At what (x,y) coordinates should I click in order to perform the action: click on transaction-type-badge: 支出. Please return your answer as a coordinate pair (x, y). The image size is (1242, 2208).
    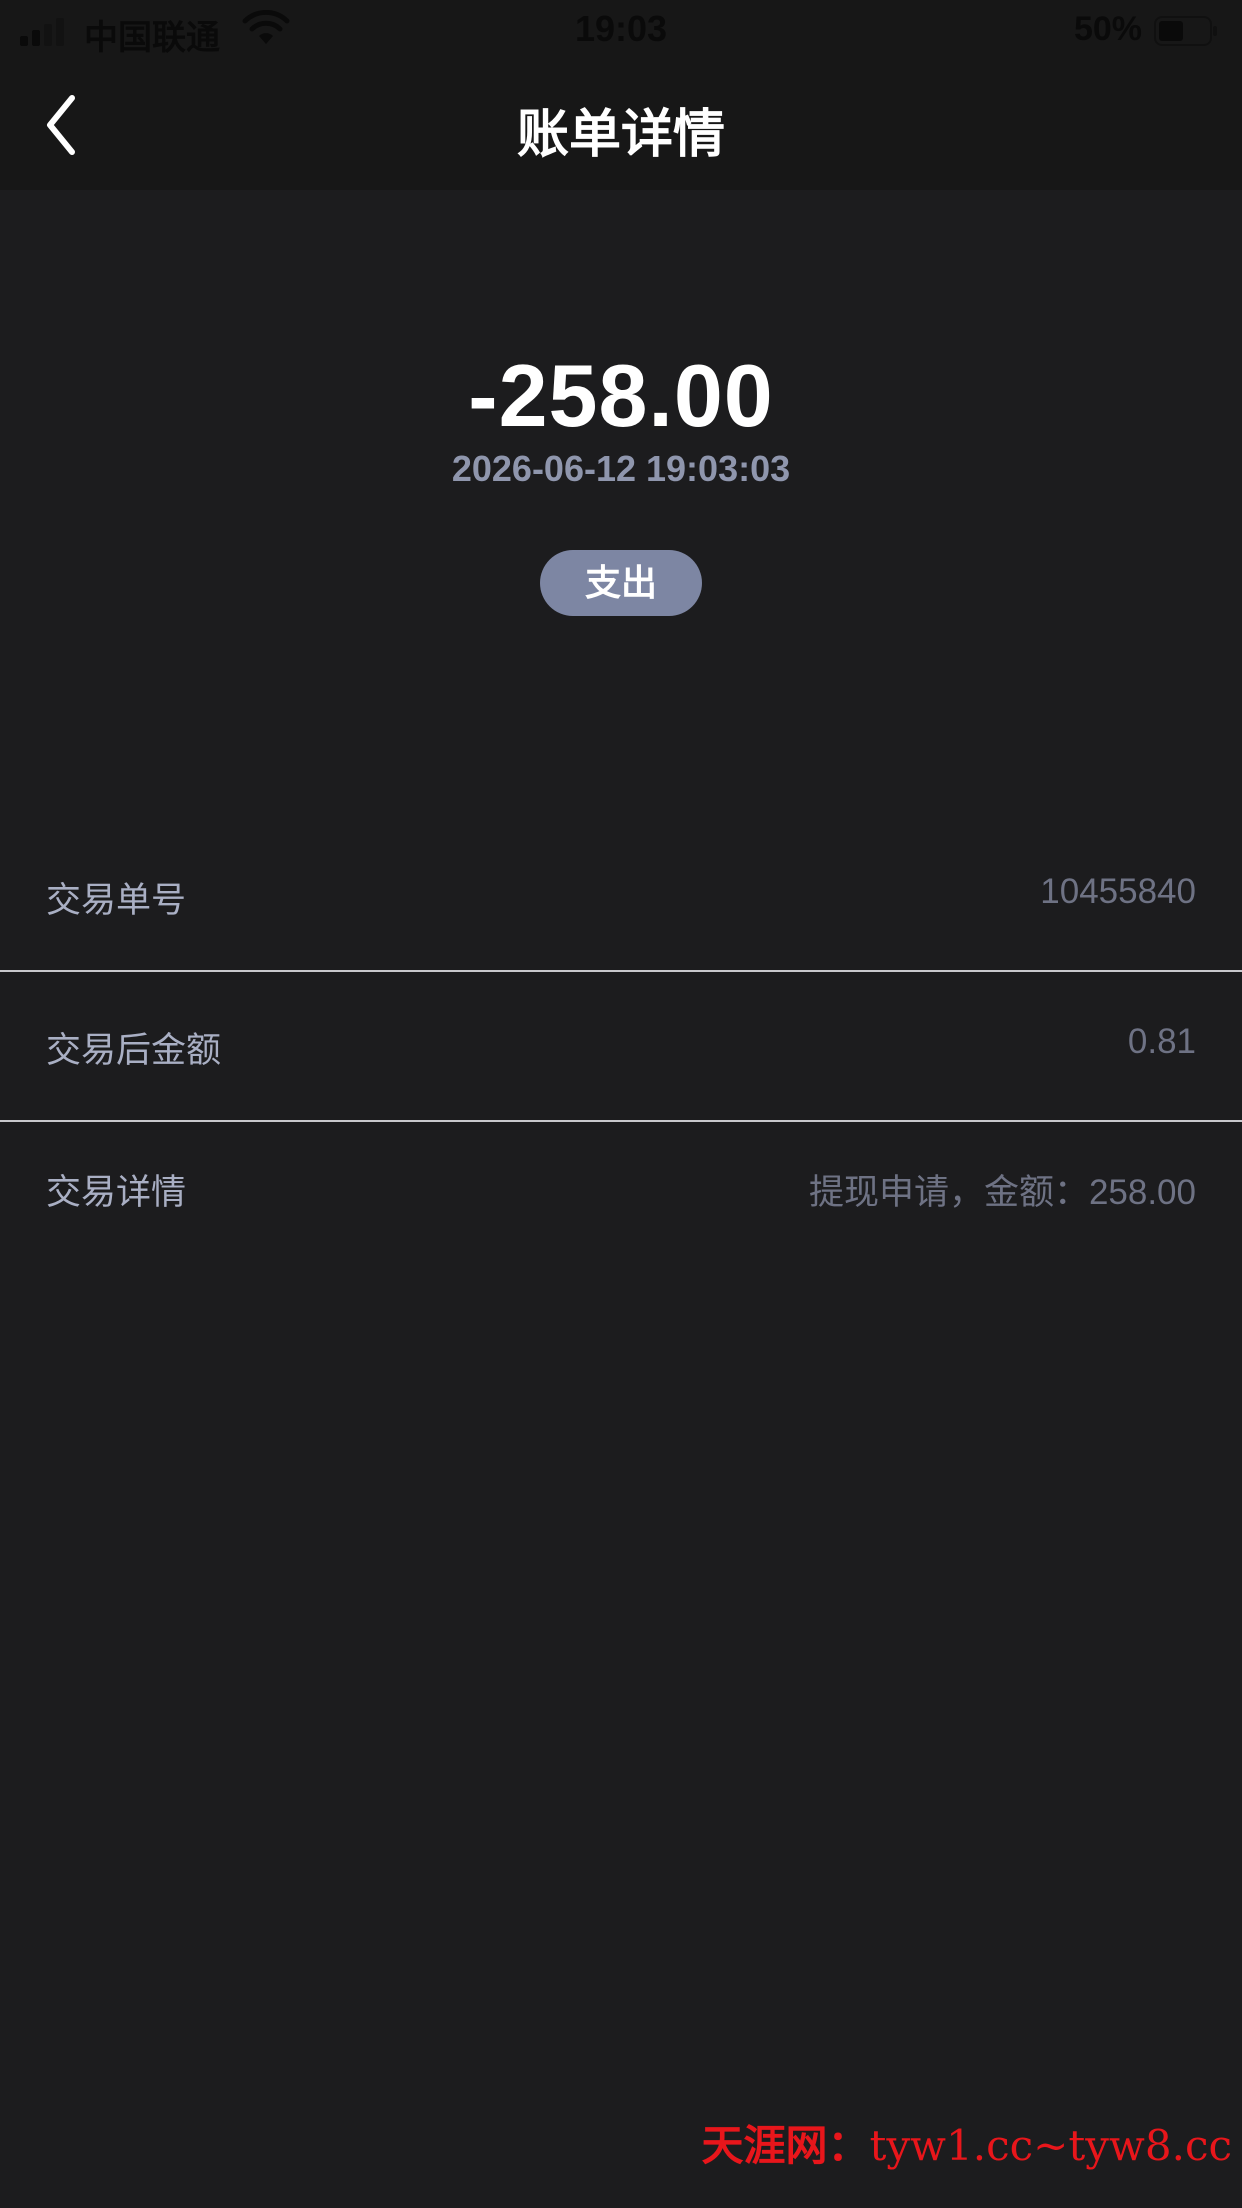
    Looking at the image, I should click on (621, 583).